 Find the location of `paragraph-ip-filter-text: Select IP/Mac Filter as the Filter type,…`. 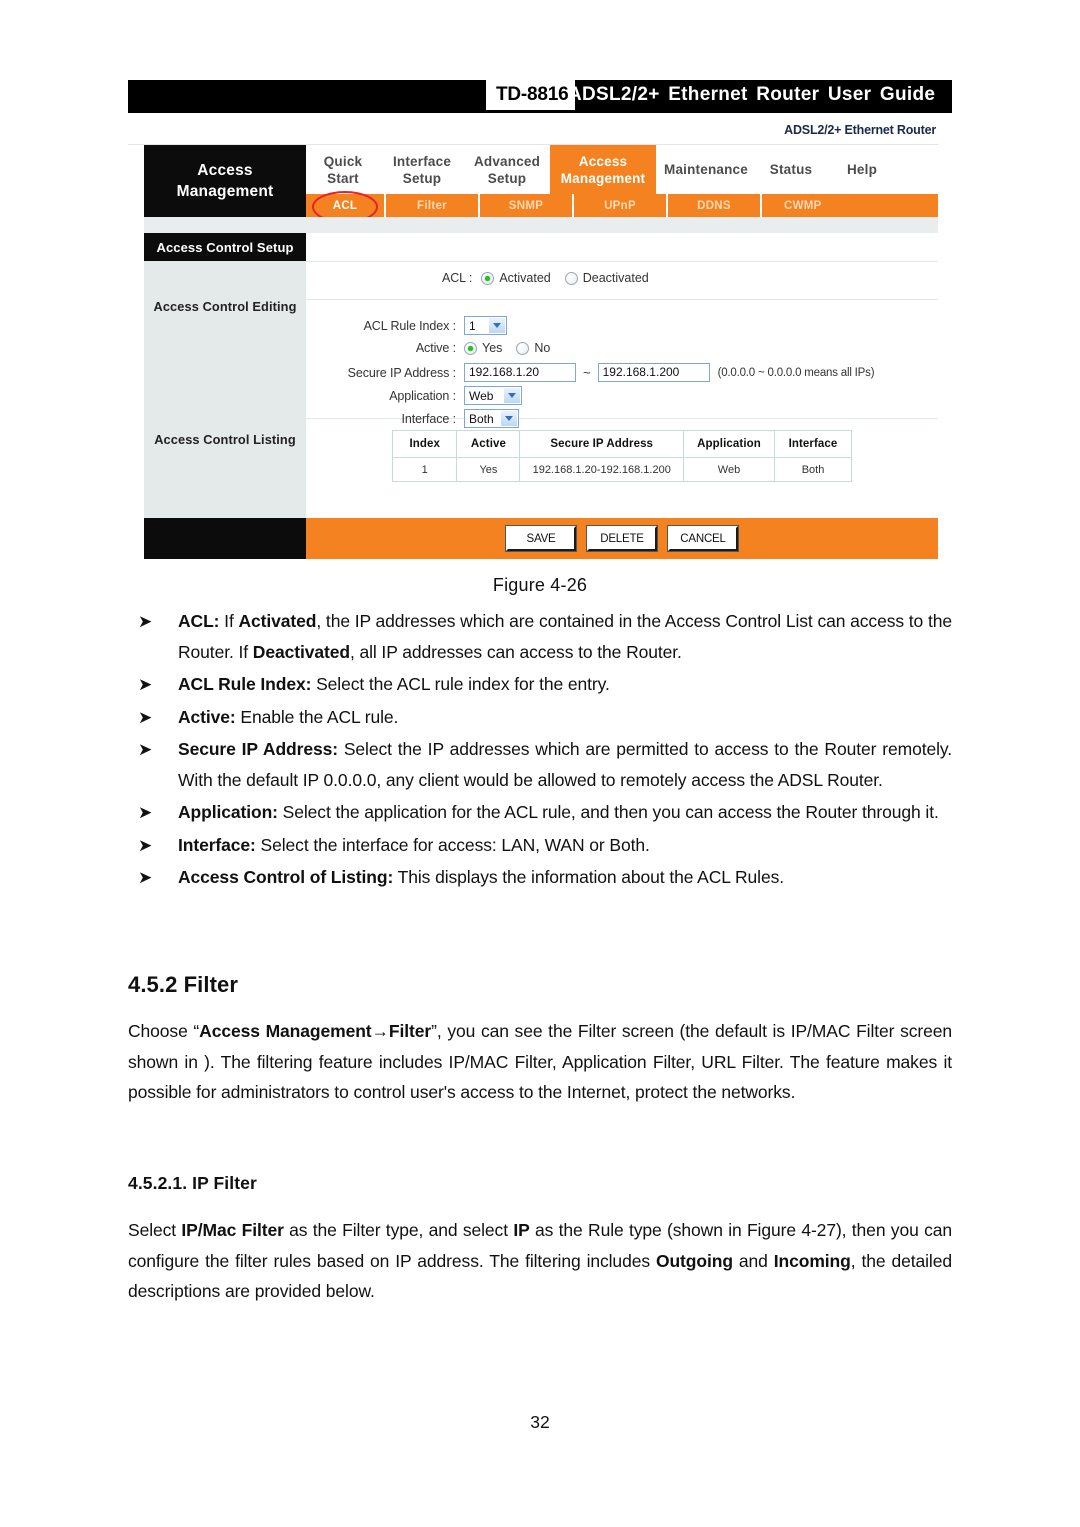

paragraph-ip-filter-text: Select IP/Mac Filter as the Filter type,… is located at coordinates (540, 1260).